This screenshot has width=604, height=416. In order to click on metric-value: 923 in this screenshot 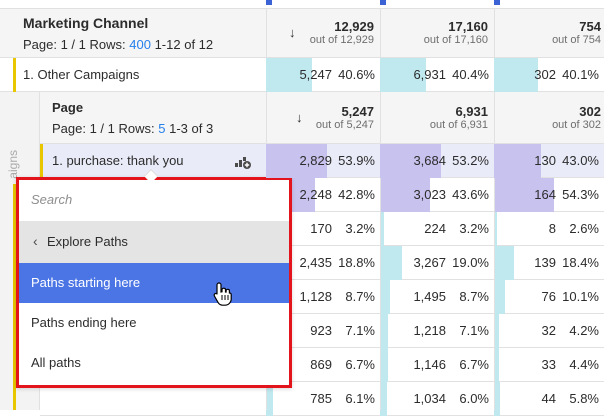, I will do `click(321, 330)`.